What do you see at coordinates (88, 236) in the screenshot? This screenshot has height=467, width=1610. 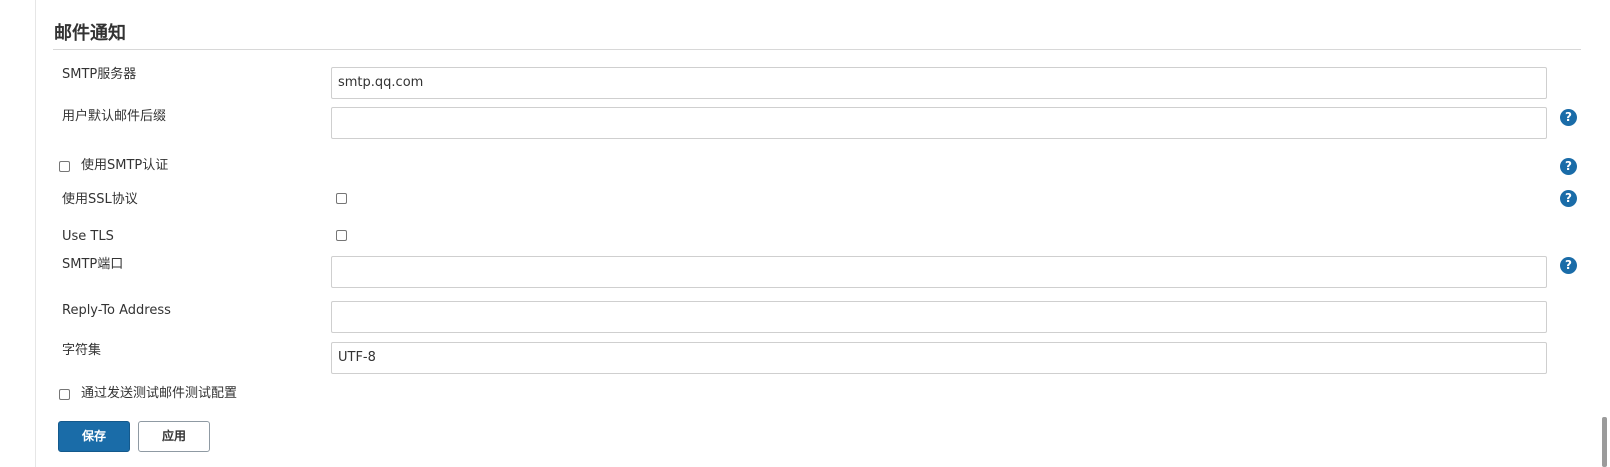 I see `use-tls-label: Use TLS` at bounding box center [88, 236].